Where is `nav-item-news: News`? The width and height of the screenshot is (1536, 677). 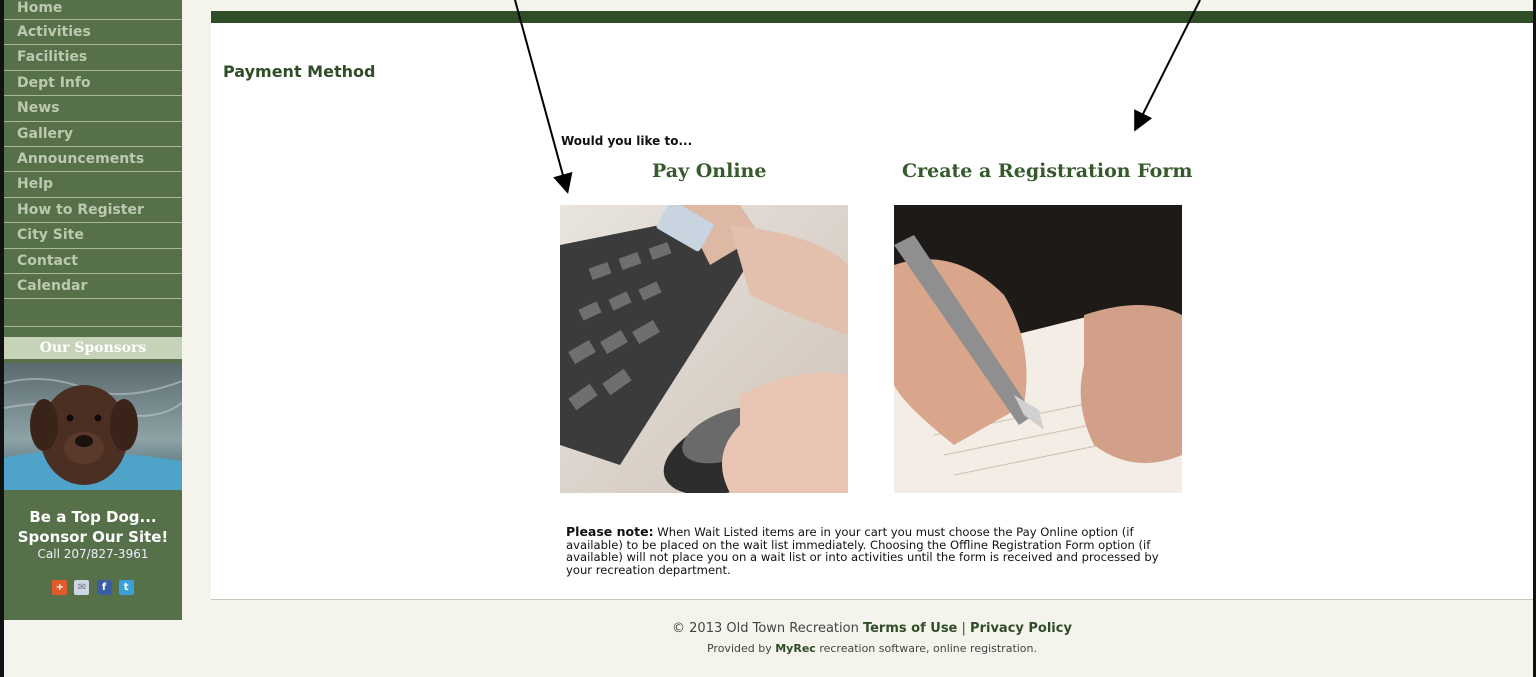
nav-item-news: News is located at coordinates (93, 109).